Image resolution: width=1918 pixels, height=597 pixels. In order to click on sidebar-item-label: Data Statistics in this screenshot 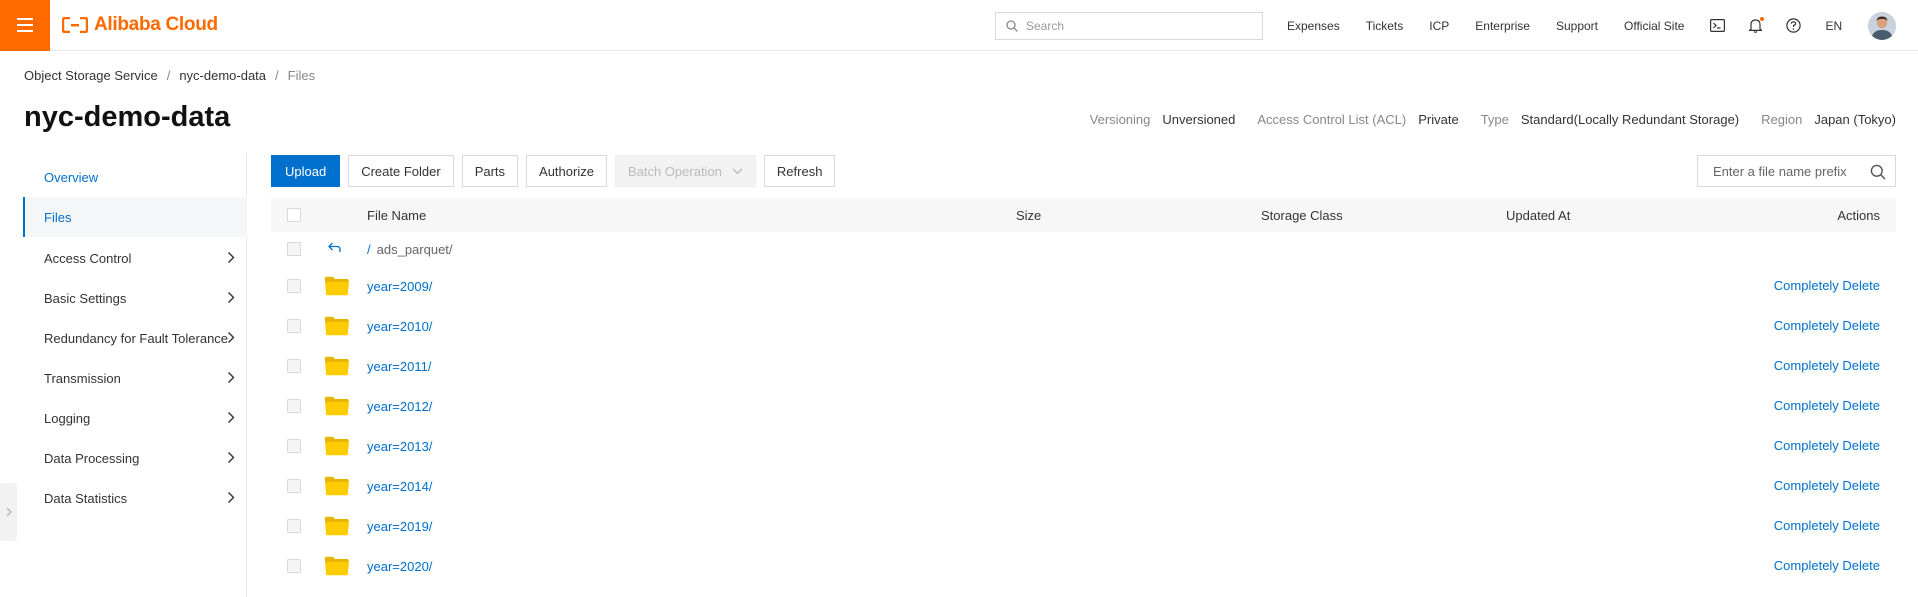, I will do `click(86, 498)`.